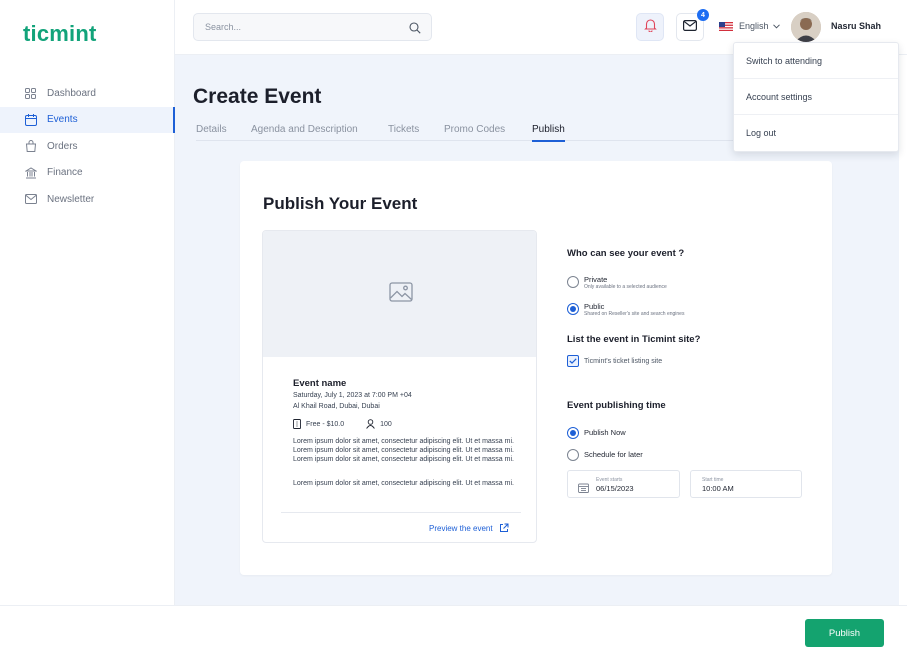  I want to click on image-icon, so click(400, 294).